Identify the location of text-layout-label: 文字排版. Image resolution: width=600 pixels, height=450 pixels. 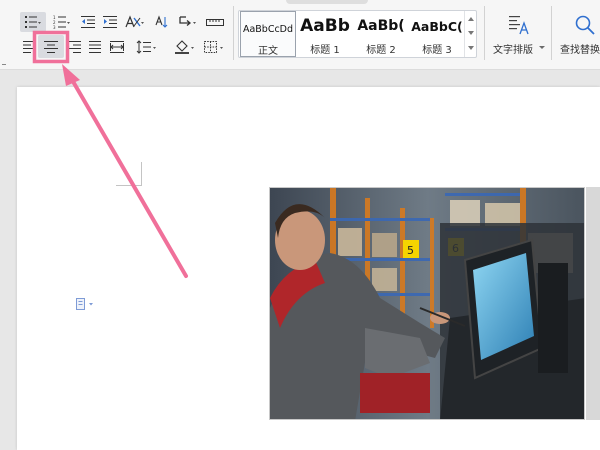
(513, 50).